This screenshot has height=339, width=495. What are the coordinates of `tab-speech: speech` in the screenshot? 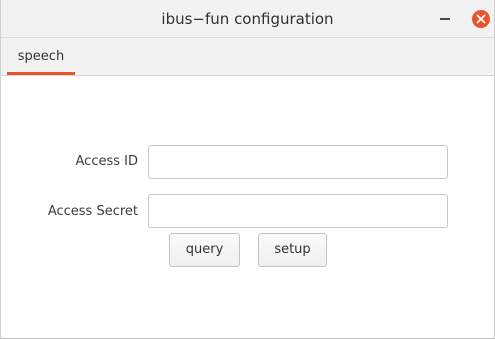 It's located at (41, 56).